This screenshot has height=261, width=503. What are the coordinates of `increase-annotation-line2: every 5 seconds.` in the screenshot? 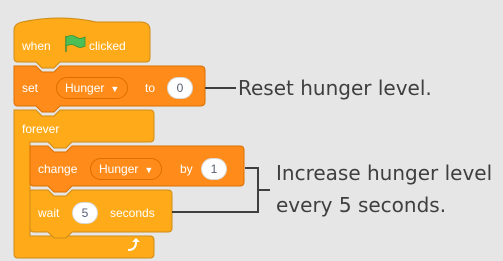 It's located at (361, 205).